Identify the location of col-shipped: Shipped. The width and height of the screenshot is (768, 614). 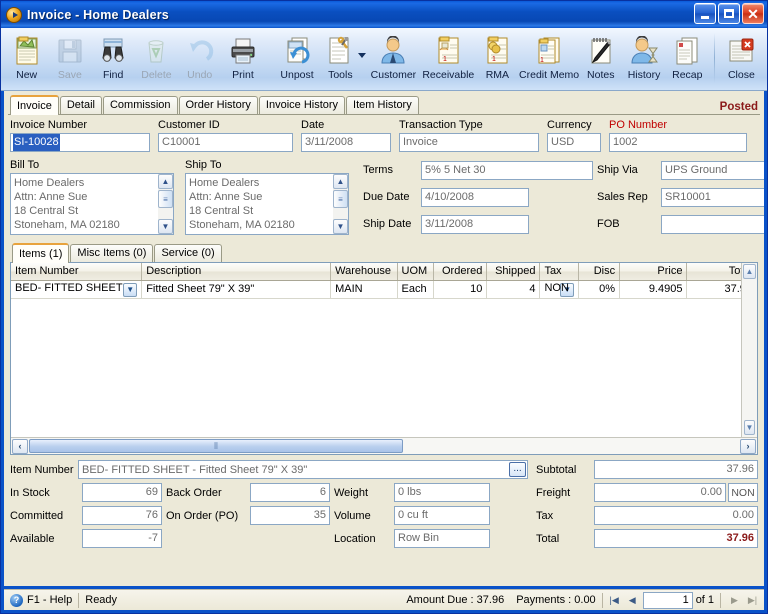
(513, 272).